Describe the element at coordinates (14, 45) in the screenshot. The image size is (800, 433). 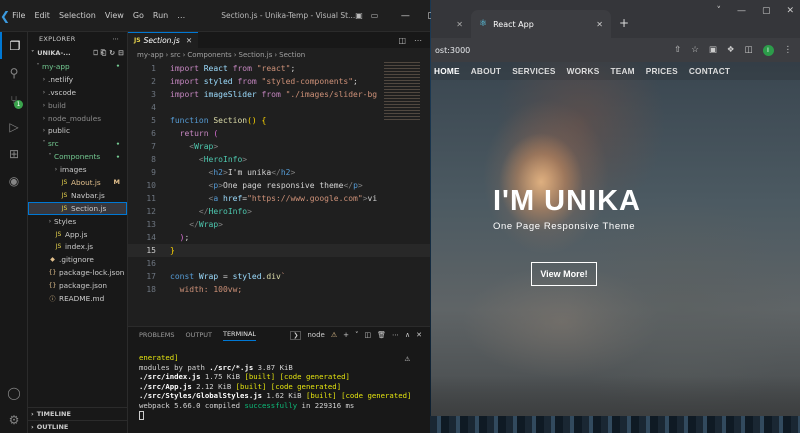
I see `explorer-icon: ❐` at that location.